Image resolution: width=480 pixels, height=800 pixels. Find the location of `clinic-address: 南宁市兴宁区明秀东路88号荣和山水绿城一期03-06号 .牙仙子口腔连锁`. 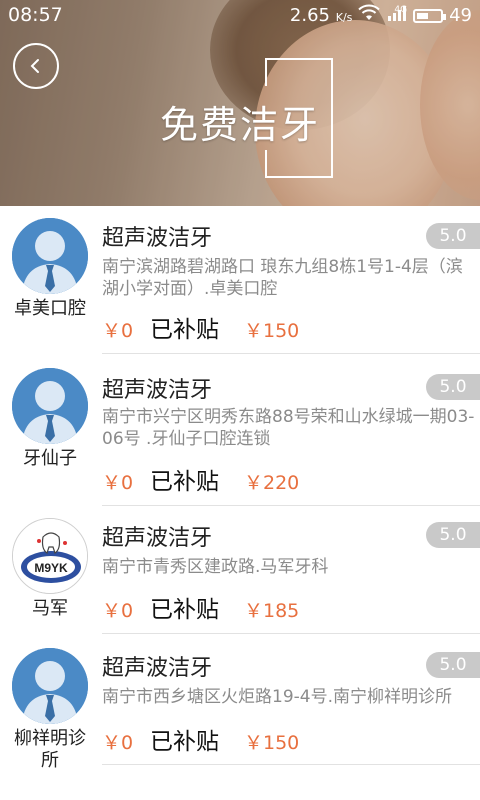

clinic-address: 南宁市兴宁区明秀东路88号荣和山水绿城一期03-06号 .牙仙子口腔连锁 is located at coordinates (288, 428).